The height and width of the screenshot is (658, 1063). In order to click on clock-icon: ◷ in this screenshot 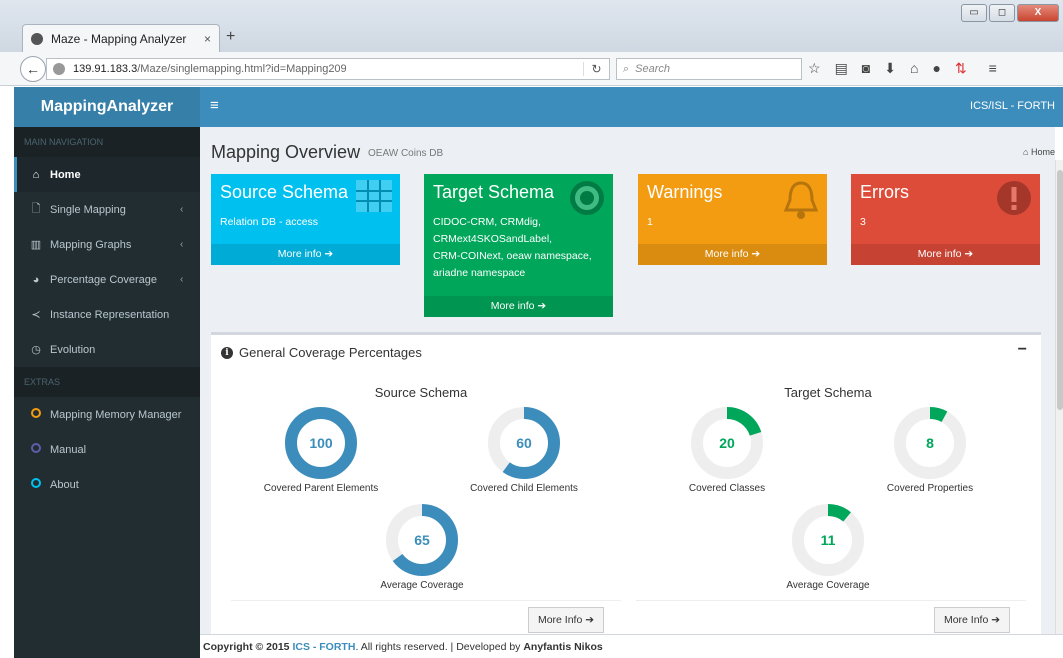, I will do `click(36, 350)`.